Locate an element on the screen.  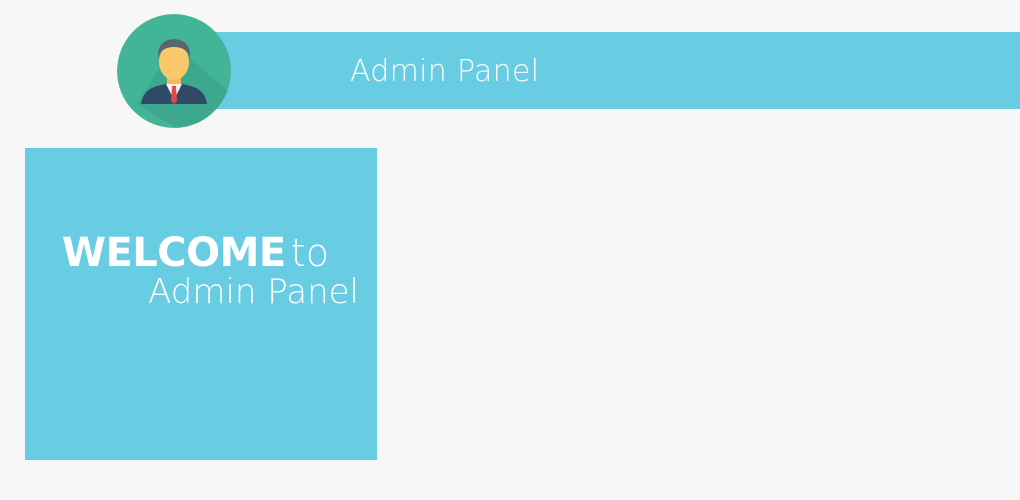
welcome-to-text: to is located at coordinates (309, 253).